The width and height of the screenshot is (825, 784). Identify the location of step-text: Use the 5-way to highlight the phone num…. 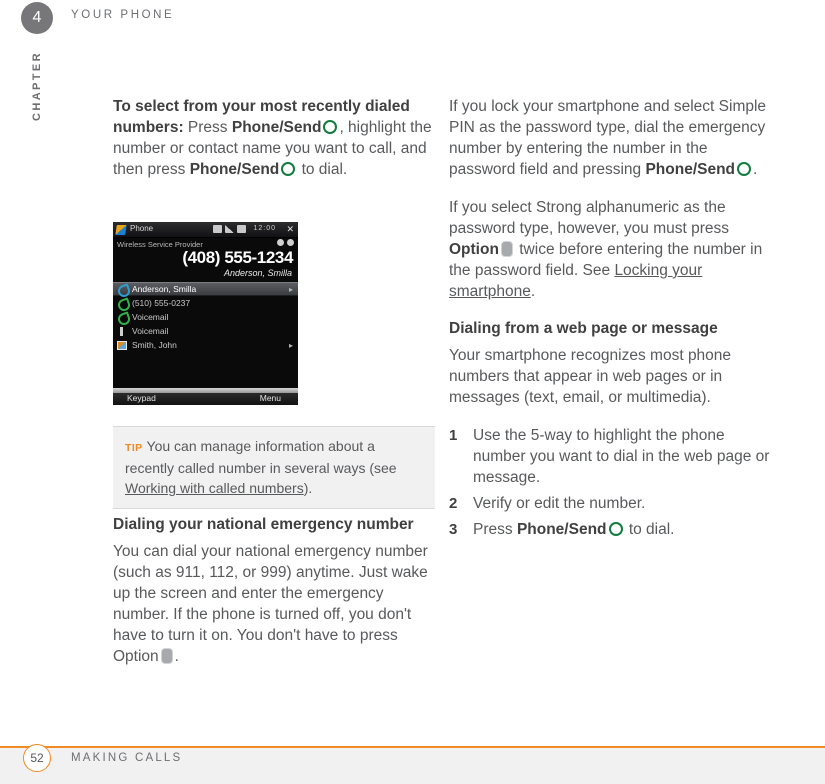
(621, 456).